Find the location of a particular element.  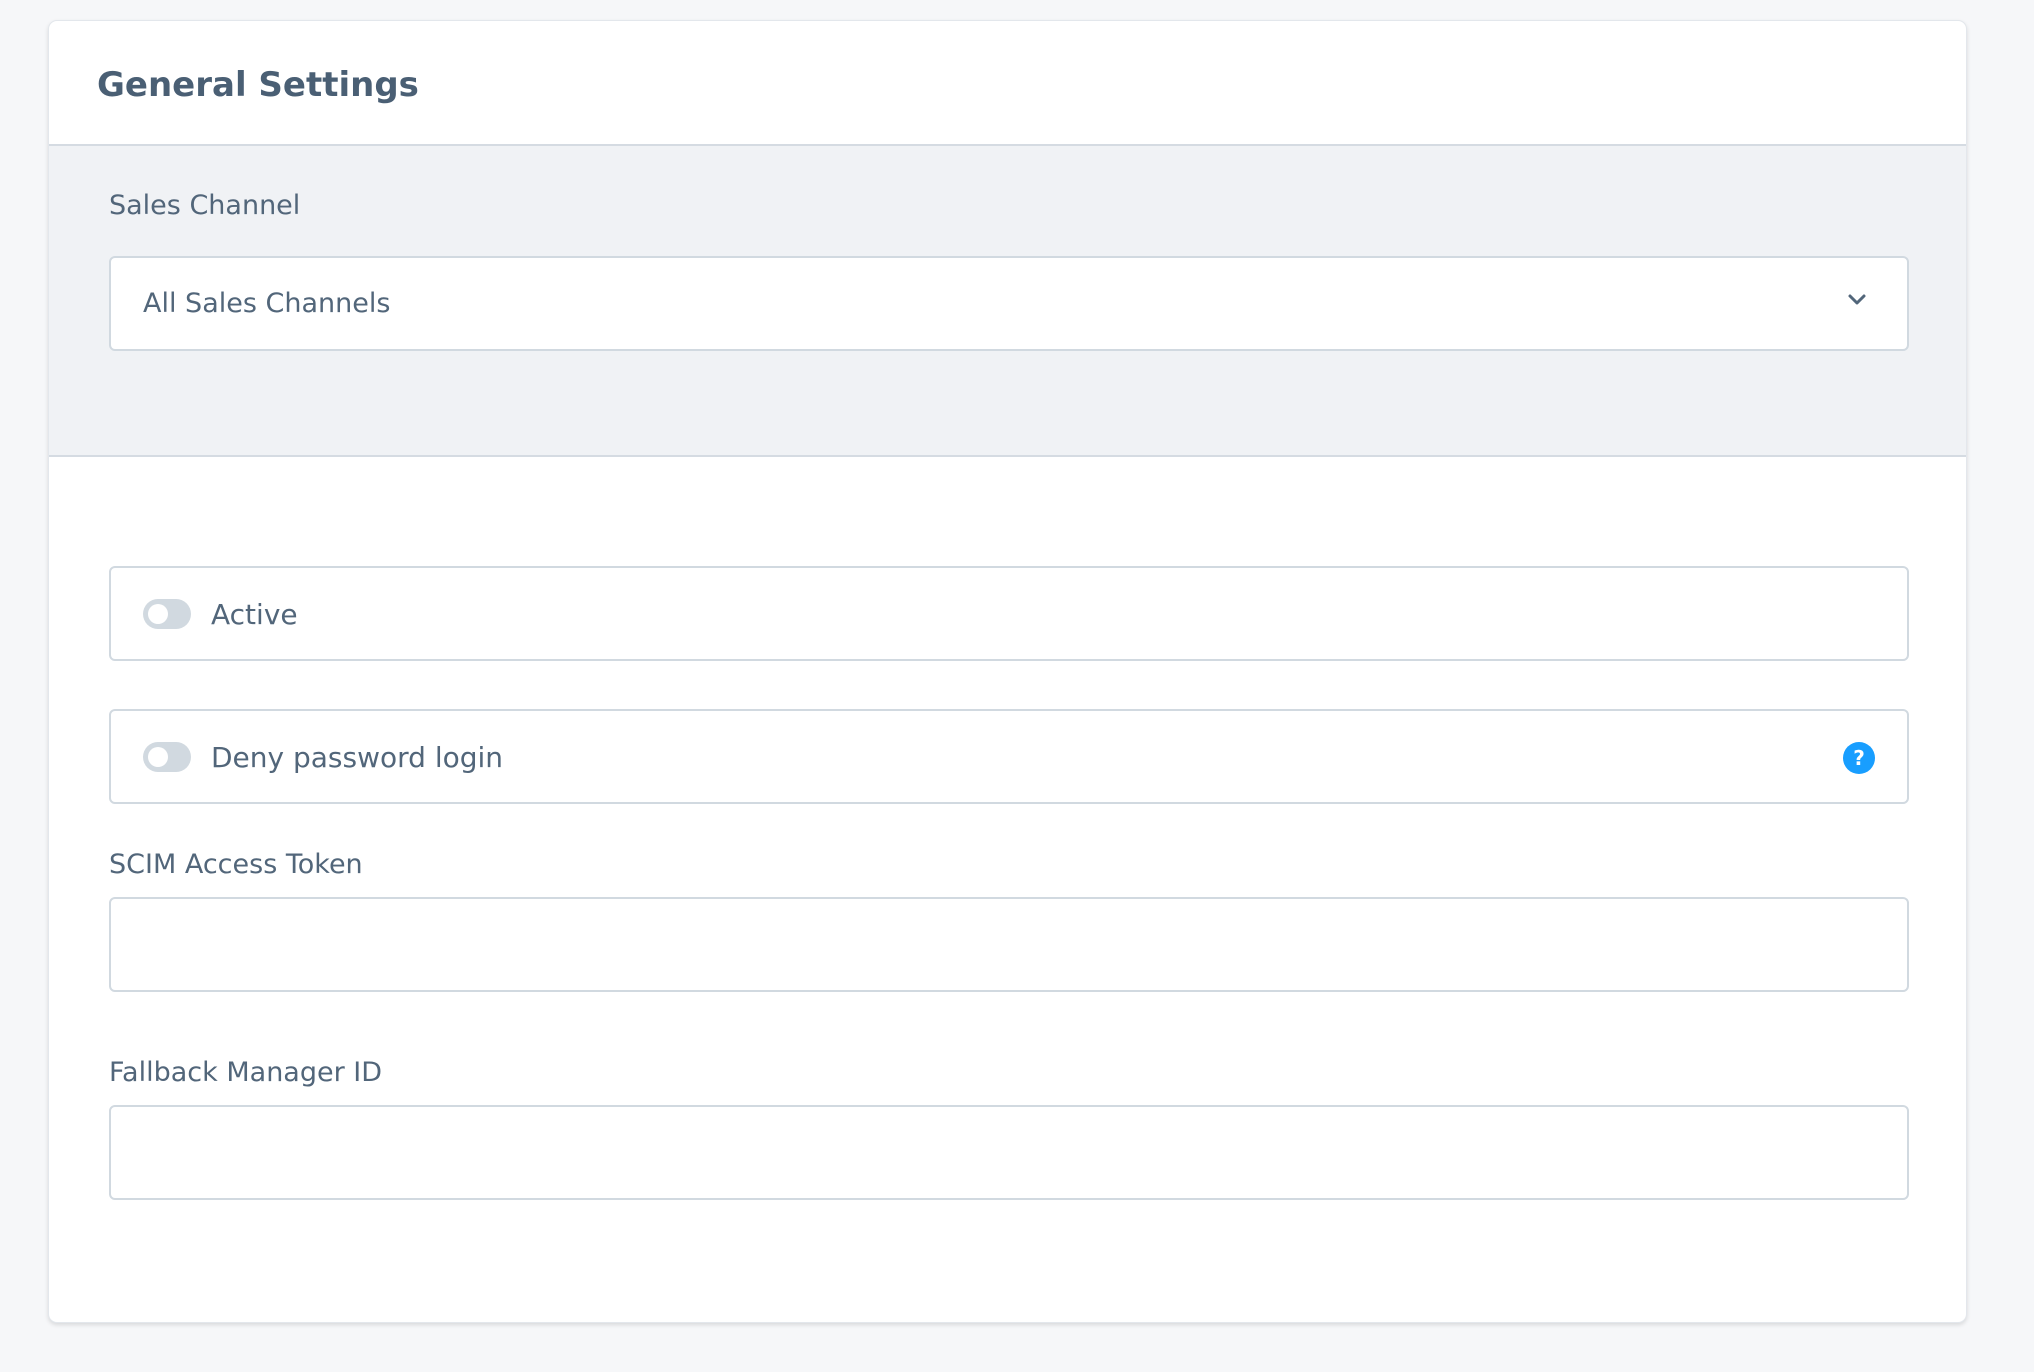

deny-password-login-switch is located at coordinates (167, 757).